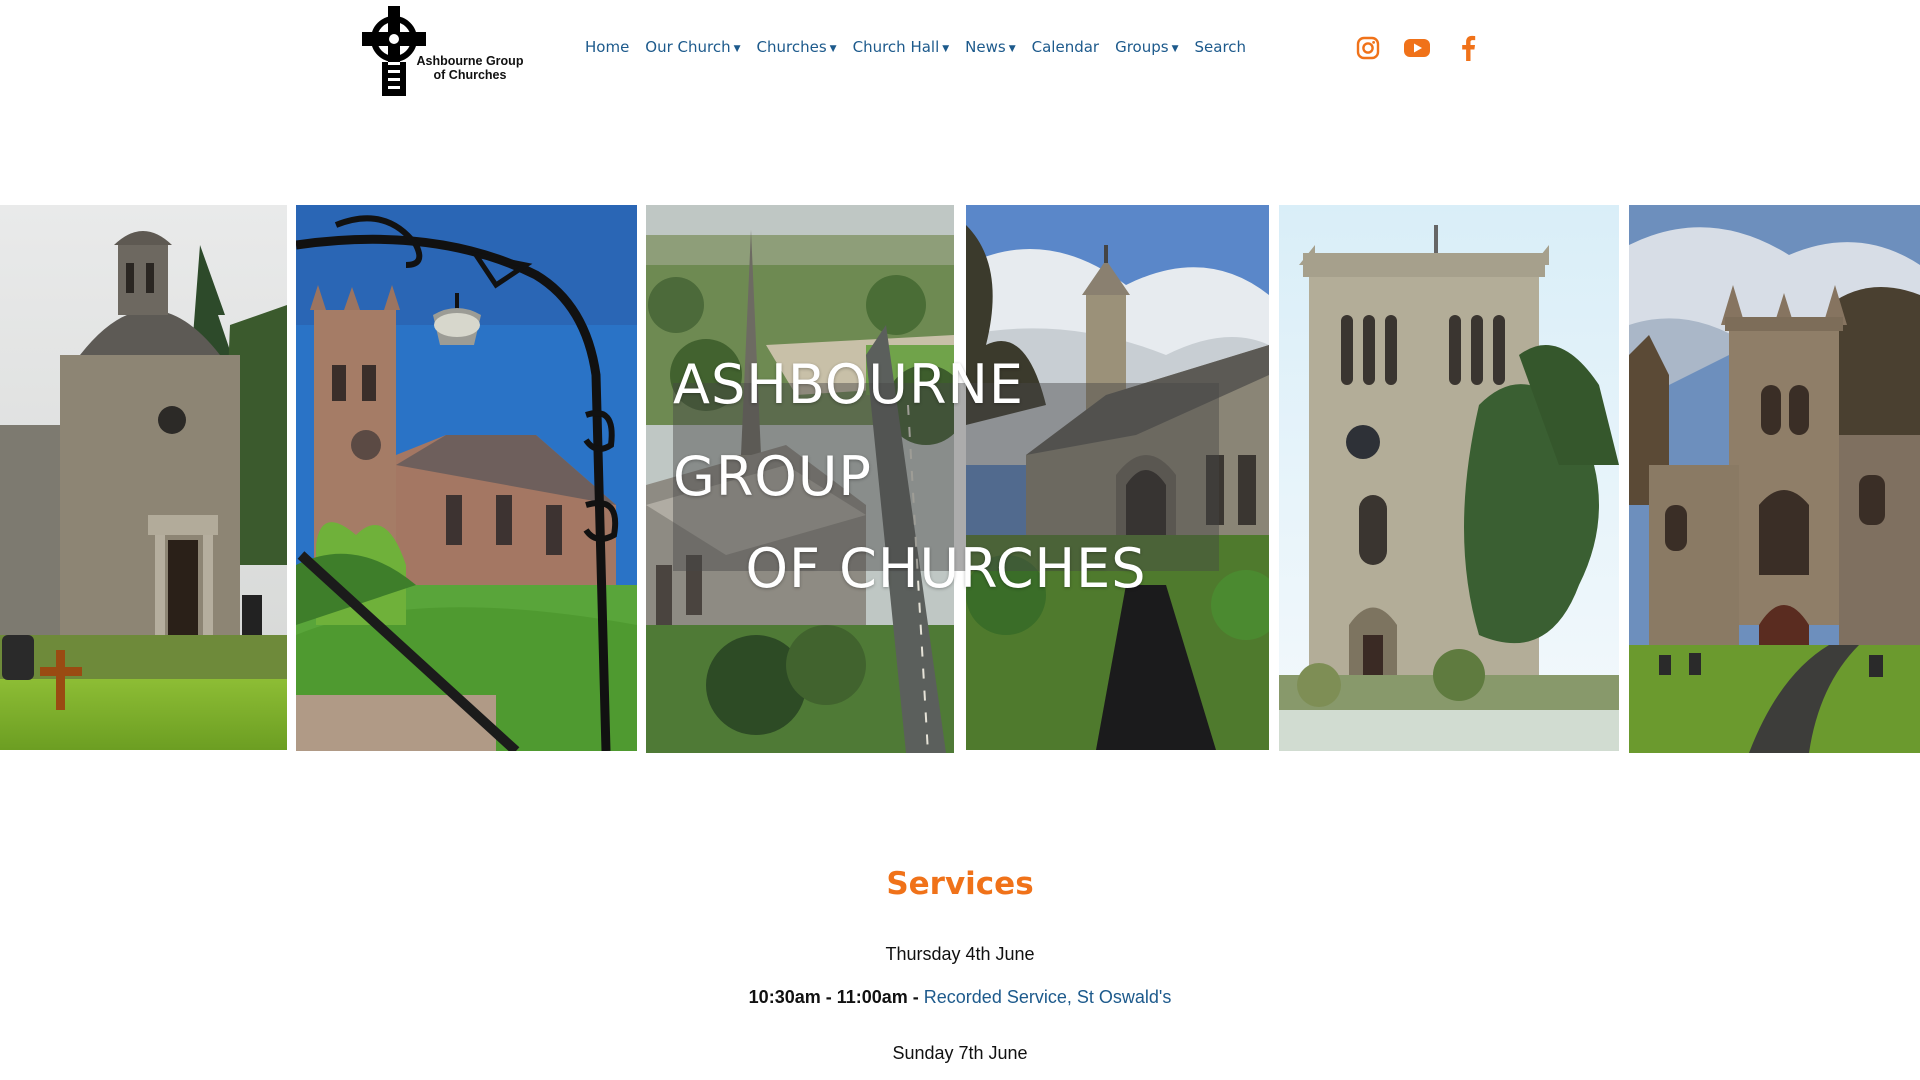 The image size is (1920, 1080). I want to click on nav-our-church: Our Church ▼, so click(692, 47).